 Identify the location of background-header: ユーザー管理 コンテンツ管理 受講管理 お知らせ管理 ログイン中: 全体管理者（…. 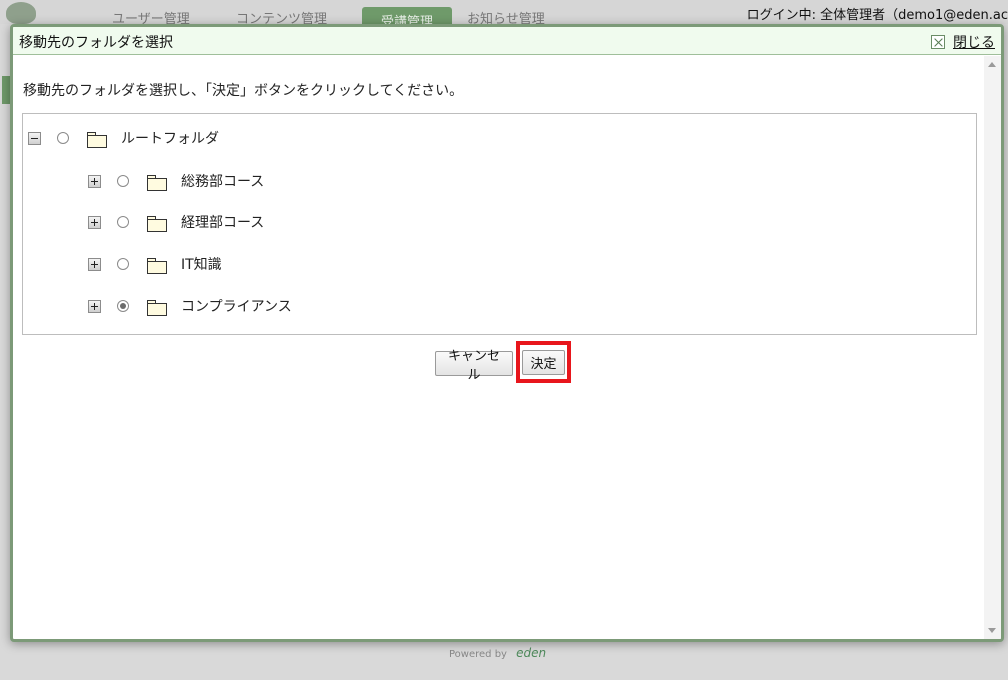
(504, 15).